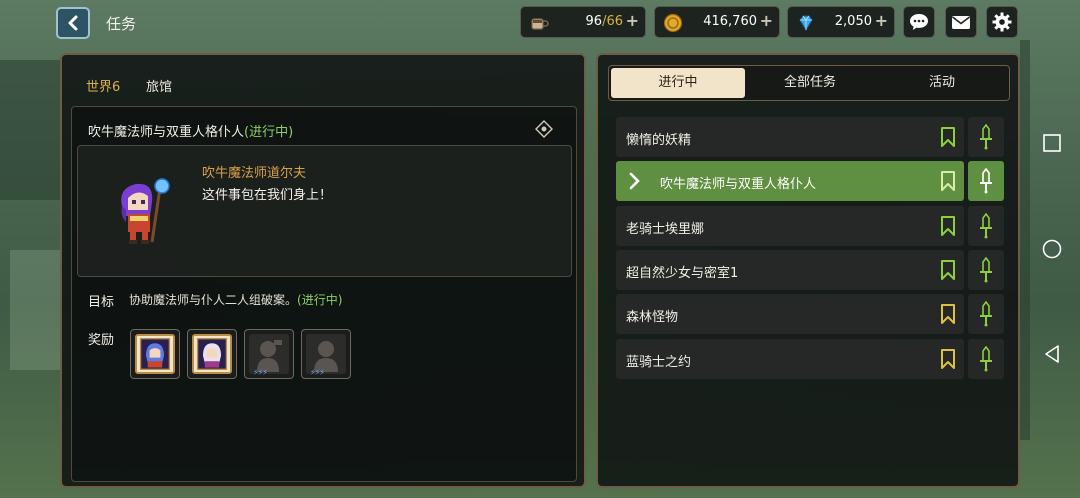 Image resolution: width=1080 pixels, height=498 pixels. What do you see at coordinates (659, 362) in the screenshot?
I see `quest-name: 蓝骑士之约` at bounding box center [659, 362].